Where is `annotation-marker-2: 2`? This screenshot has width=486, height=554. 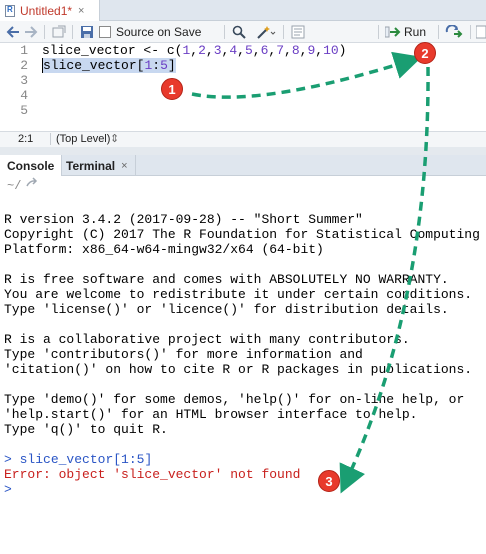
annotation-marker-2: 2 is located at coordinates (425, 53).